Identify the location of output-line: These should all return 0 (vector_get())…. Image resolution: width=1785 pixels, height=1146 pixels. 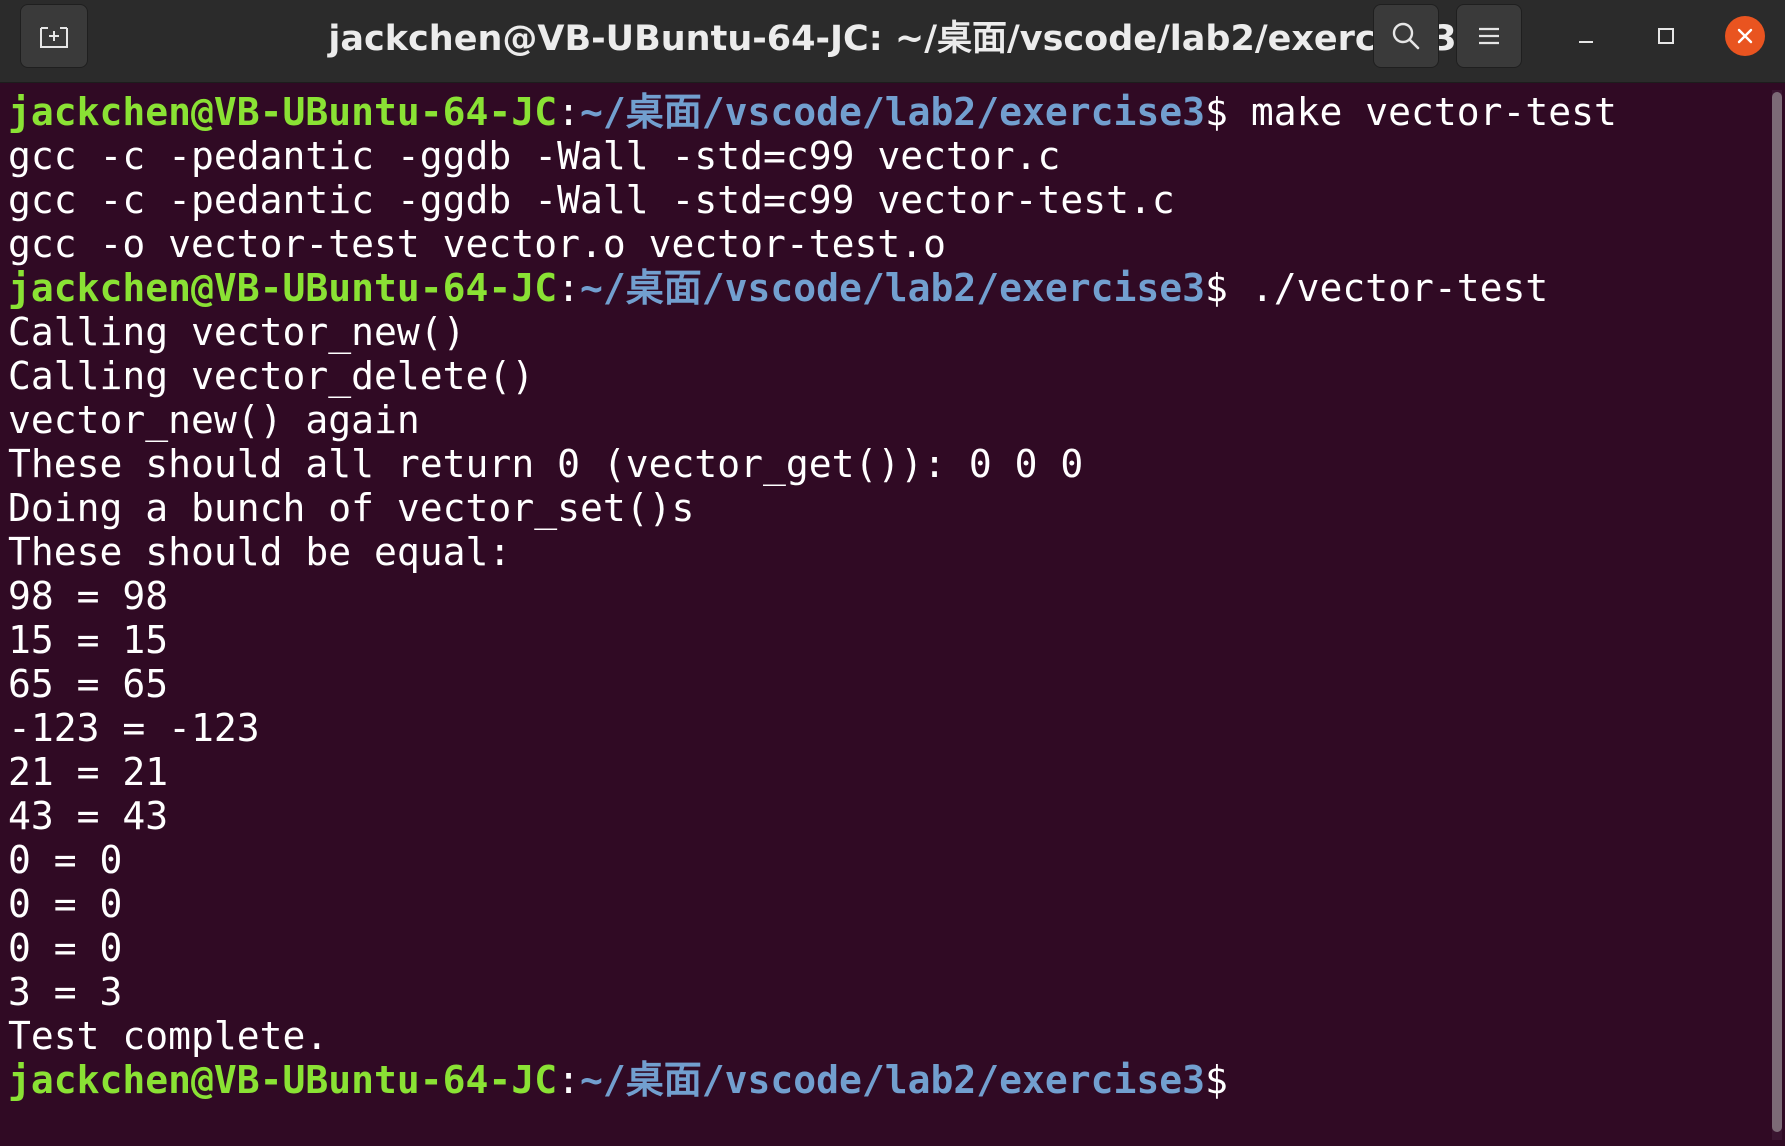
(546, 464).